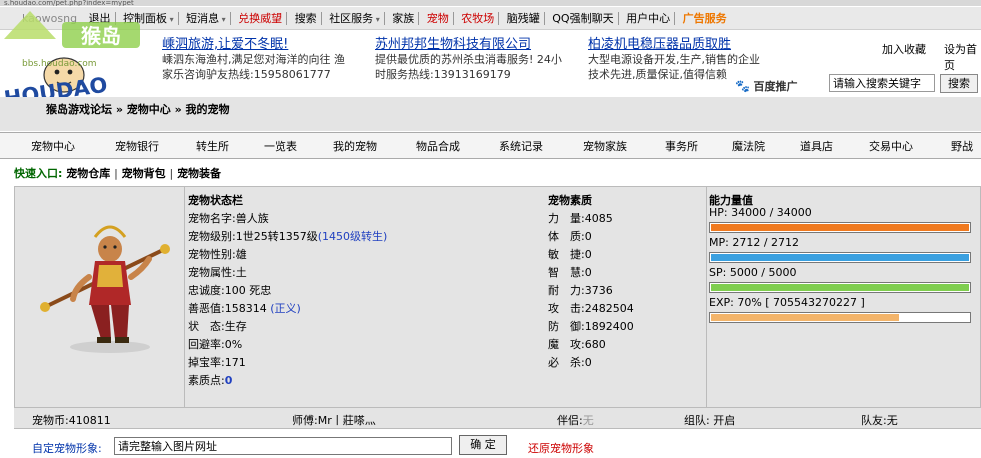  I want to click on quality-row-endurance: 耐 力:3736, so click(580, 290).